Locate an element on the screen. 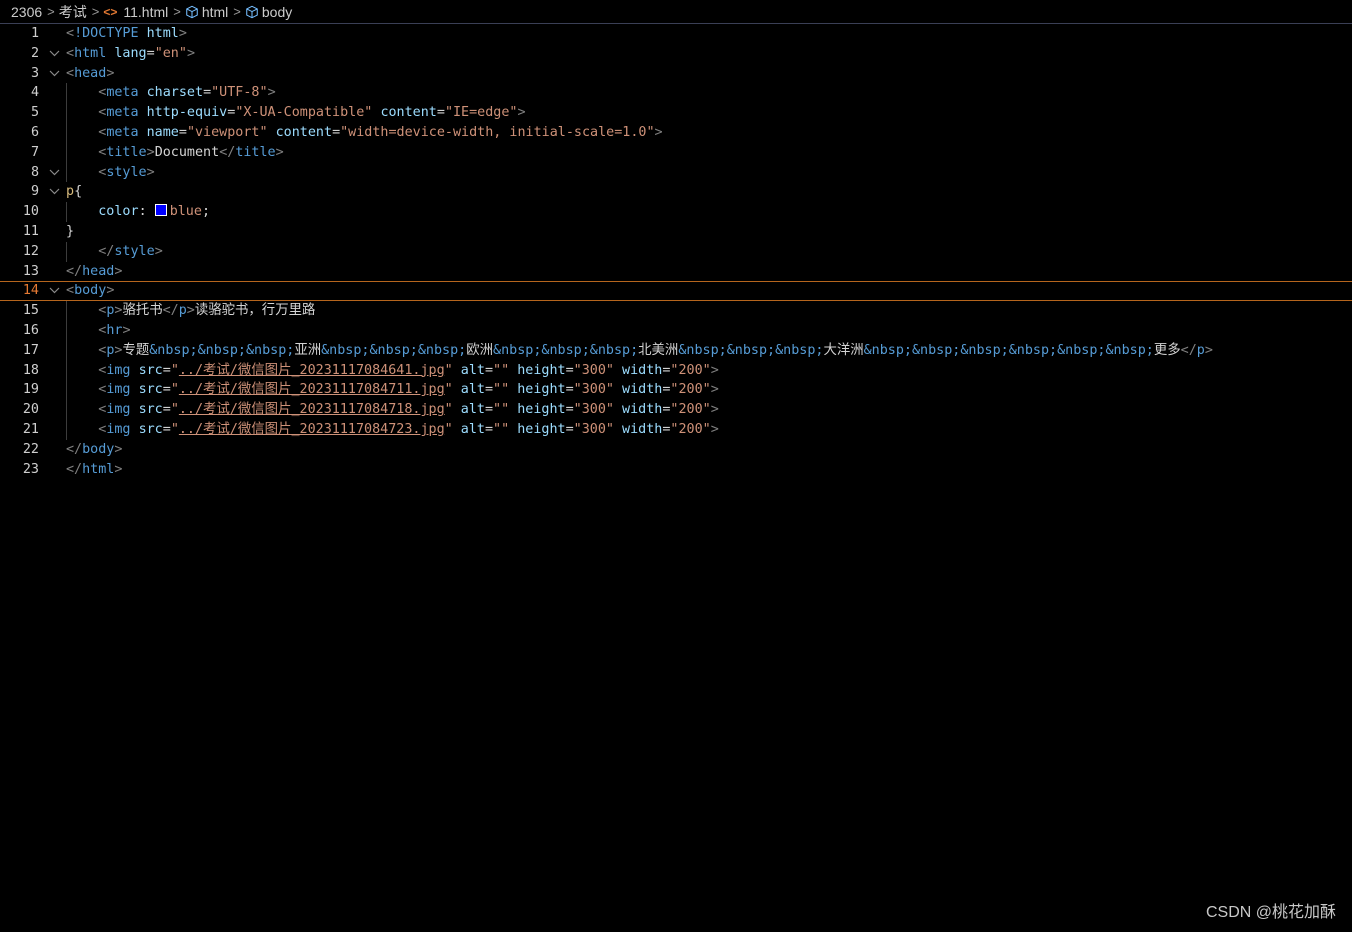  code-token: "en" is located at coordinates (170, 53).